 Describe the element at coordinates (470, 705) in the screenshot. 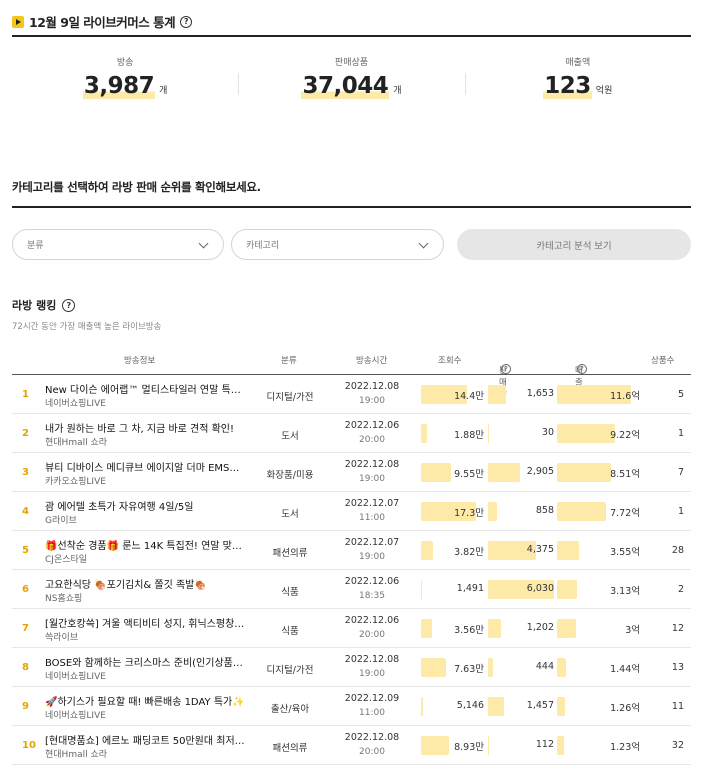

I see `views-value: 5,146` at that location.